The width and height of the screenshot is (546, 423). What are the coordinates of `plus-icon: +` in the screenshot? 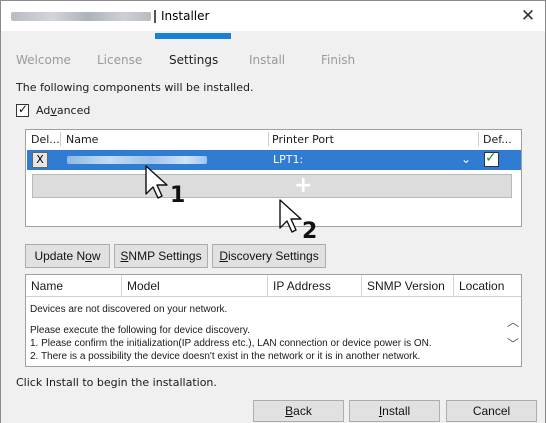 It's located at (303, 185).